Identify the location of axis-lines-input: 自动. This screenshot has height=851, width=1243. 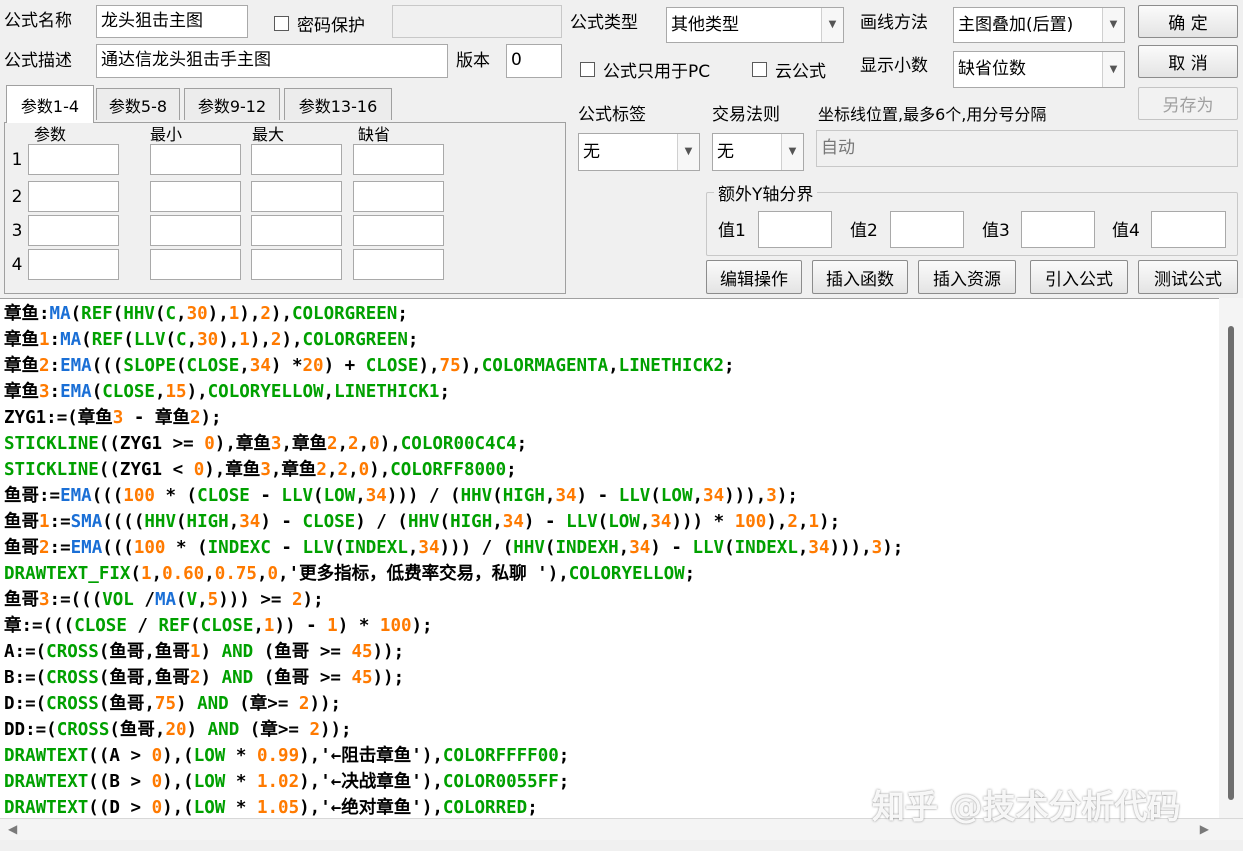
(1027, 148).